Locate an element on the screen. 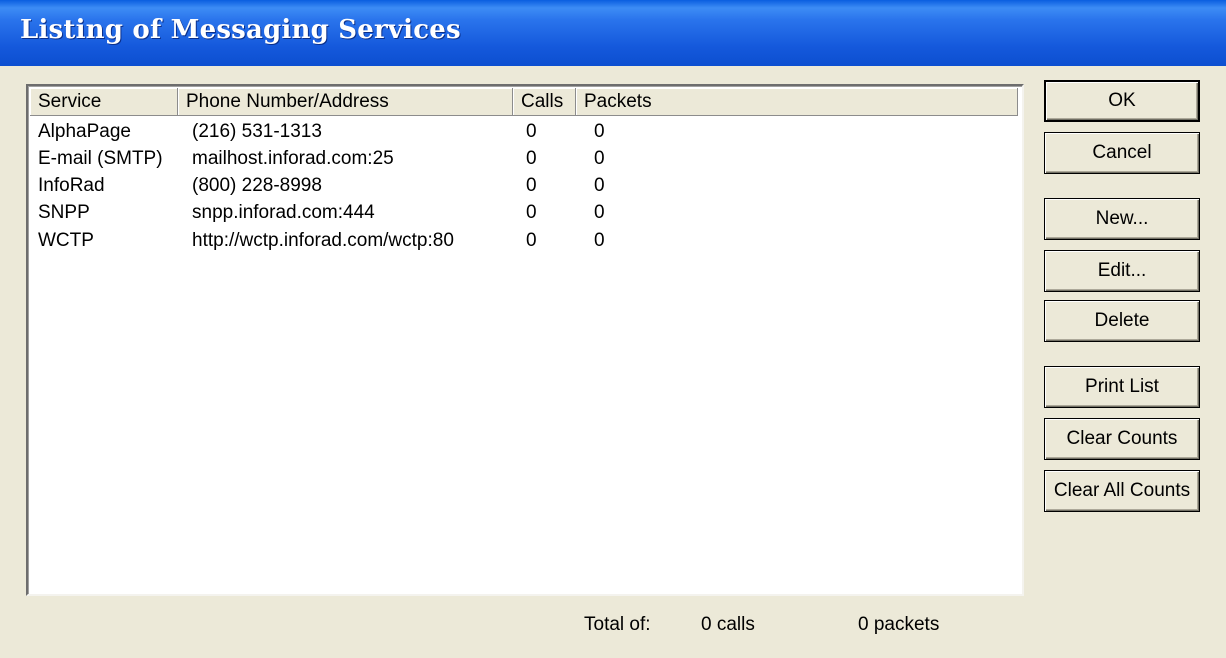  service-name: WCTP is located at coordinates (66, 240).